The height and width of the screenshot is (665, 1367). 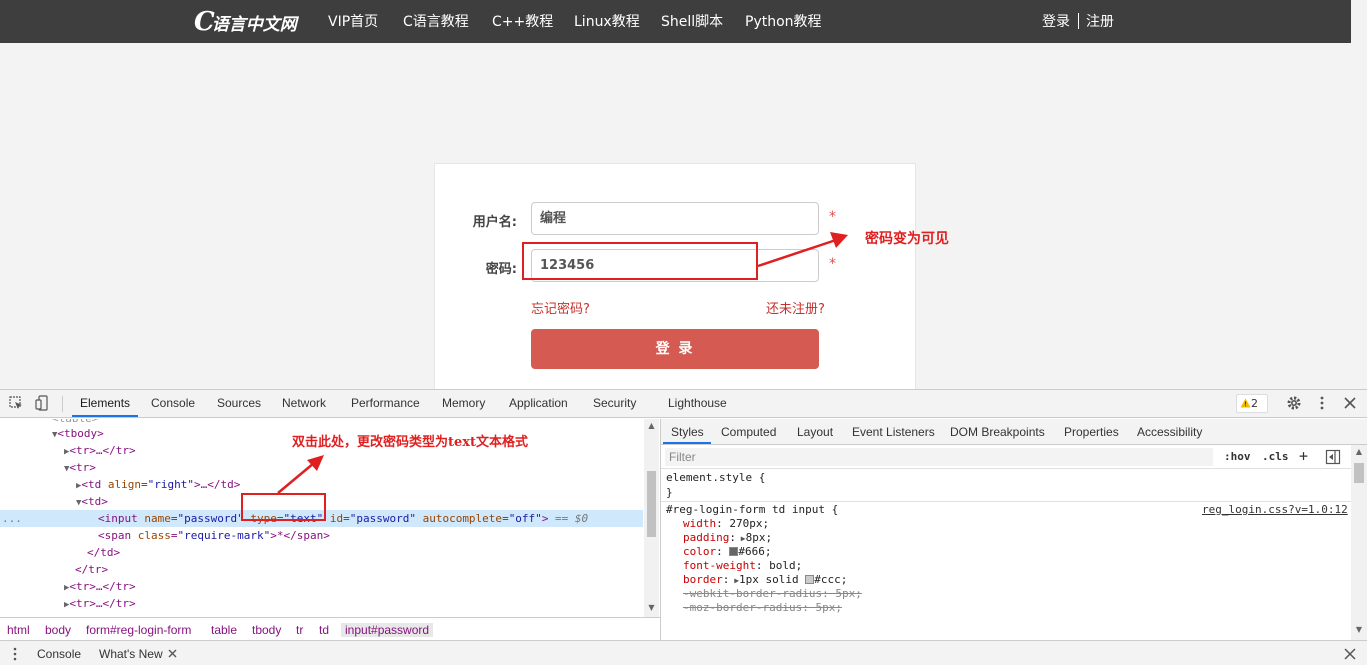 I want to click on settings-gear-icon, so click(x=1294, y=403).